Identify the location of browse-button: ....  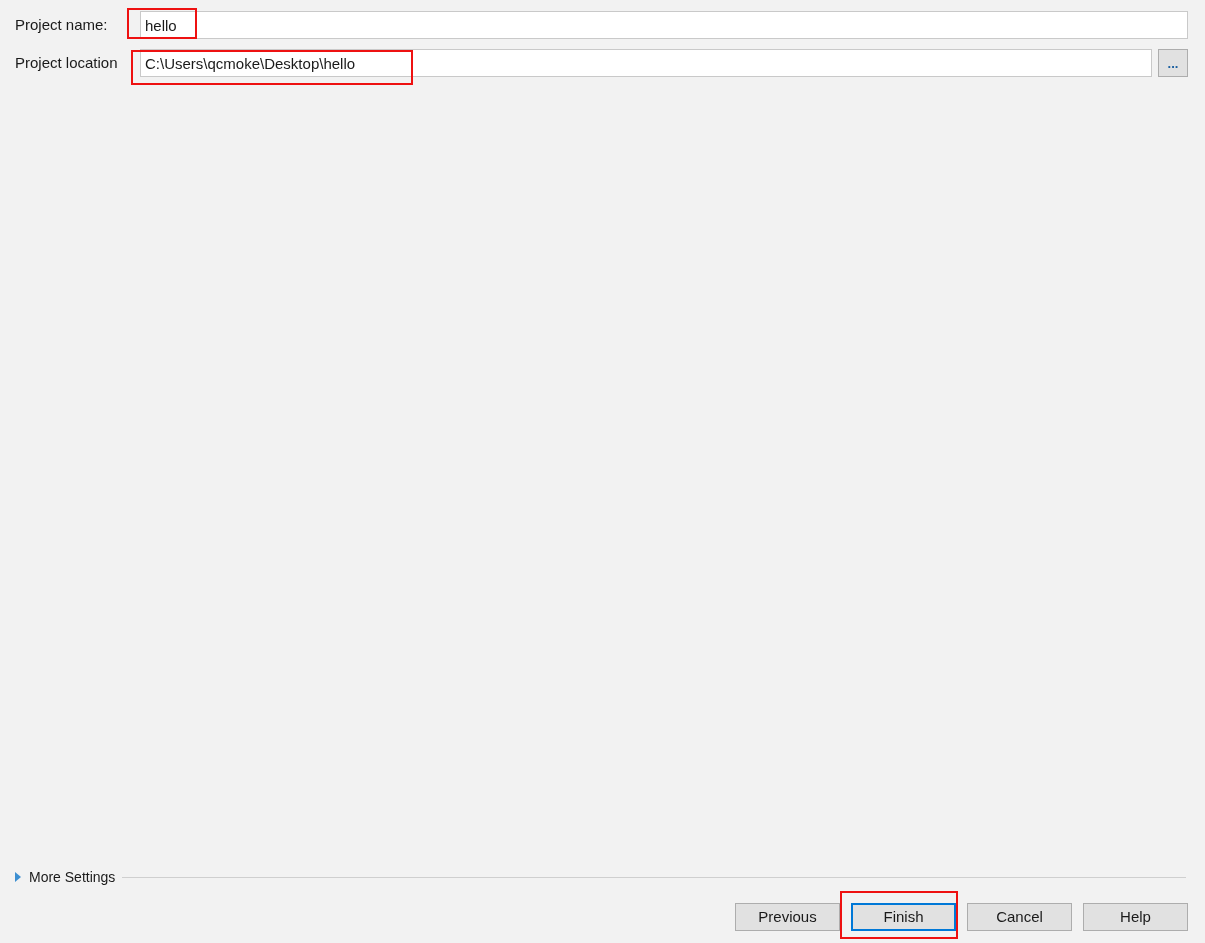
(1173, 63).